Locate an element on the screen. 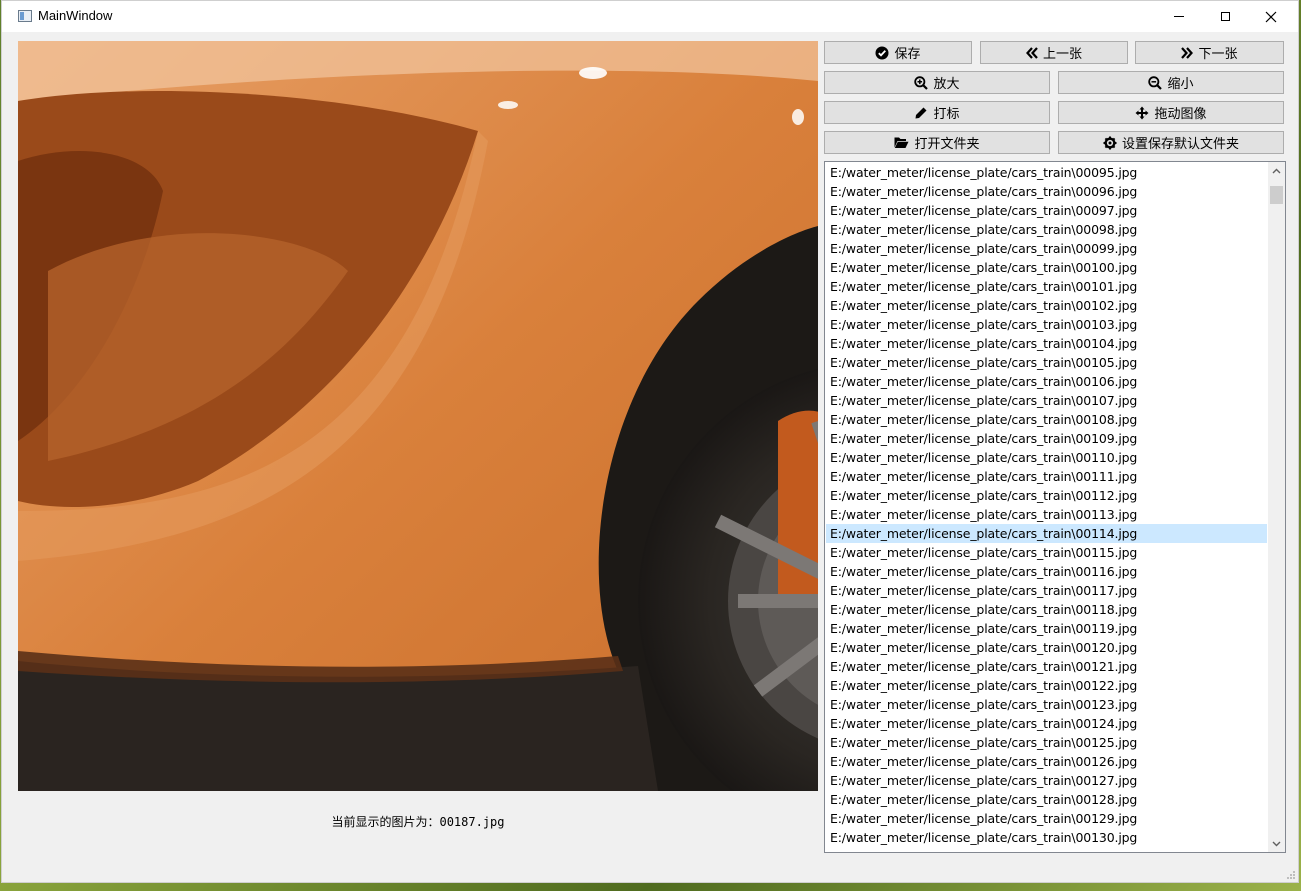 The height and width of the screenshot is (891, 1301). app-icon is located at coordinates (25, 16).